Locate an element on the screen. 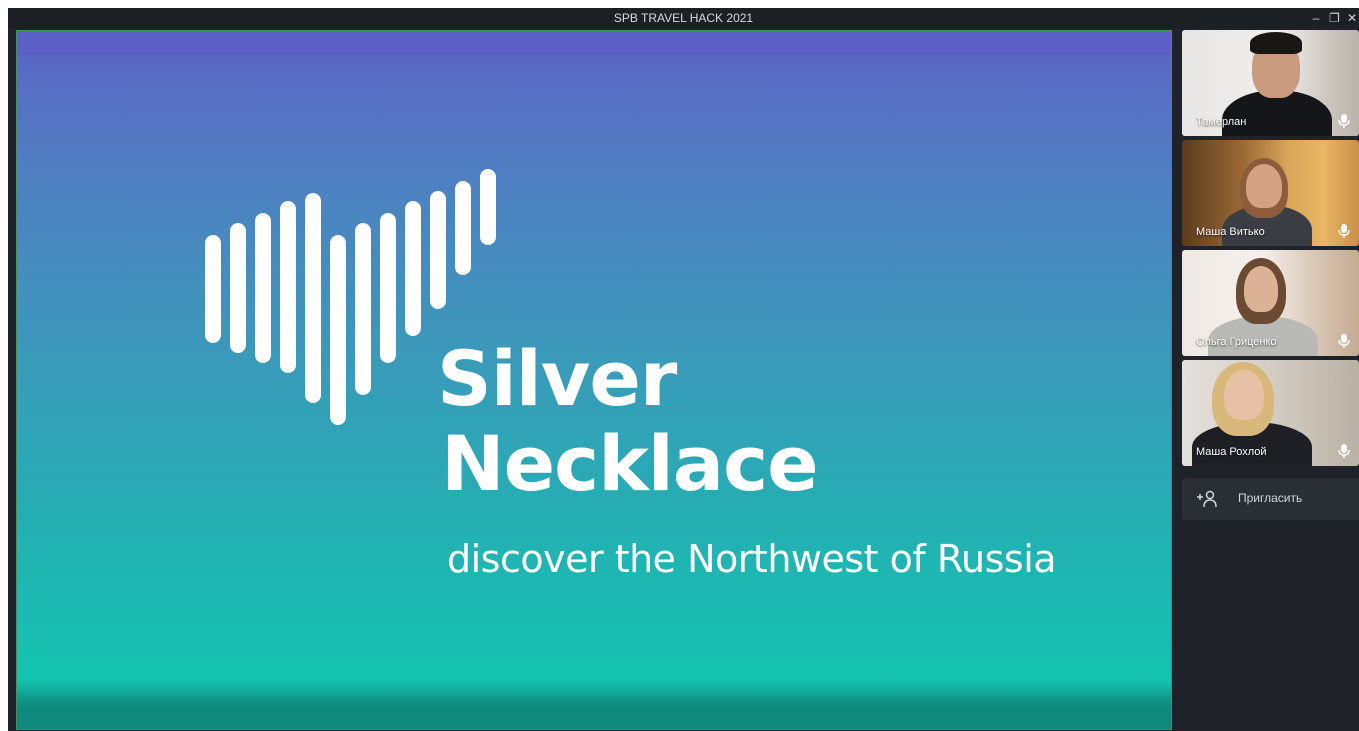 The image size is (1359, 731). invite-button: Пригласить is located at coordinates (1270, 499).